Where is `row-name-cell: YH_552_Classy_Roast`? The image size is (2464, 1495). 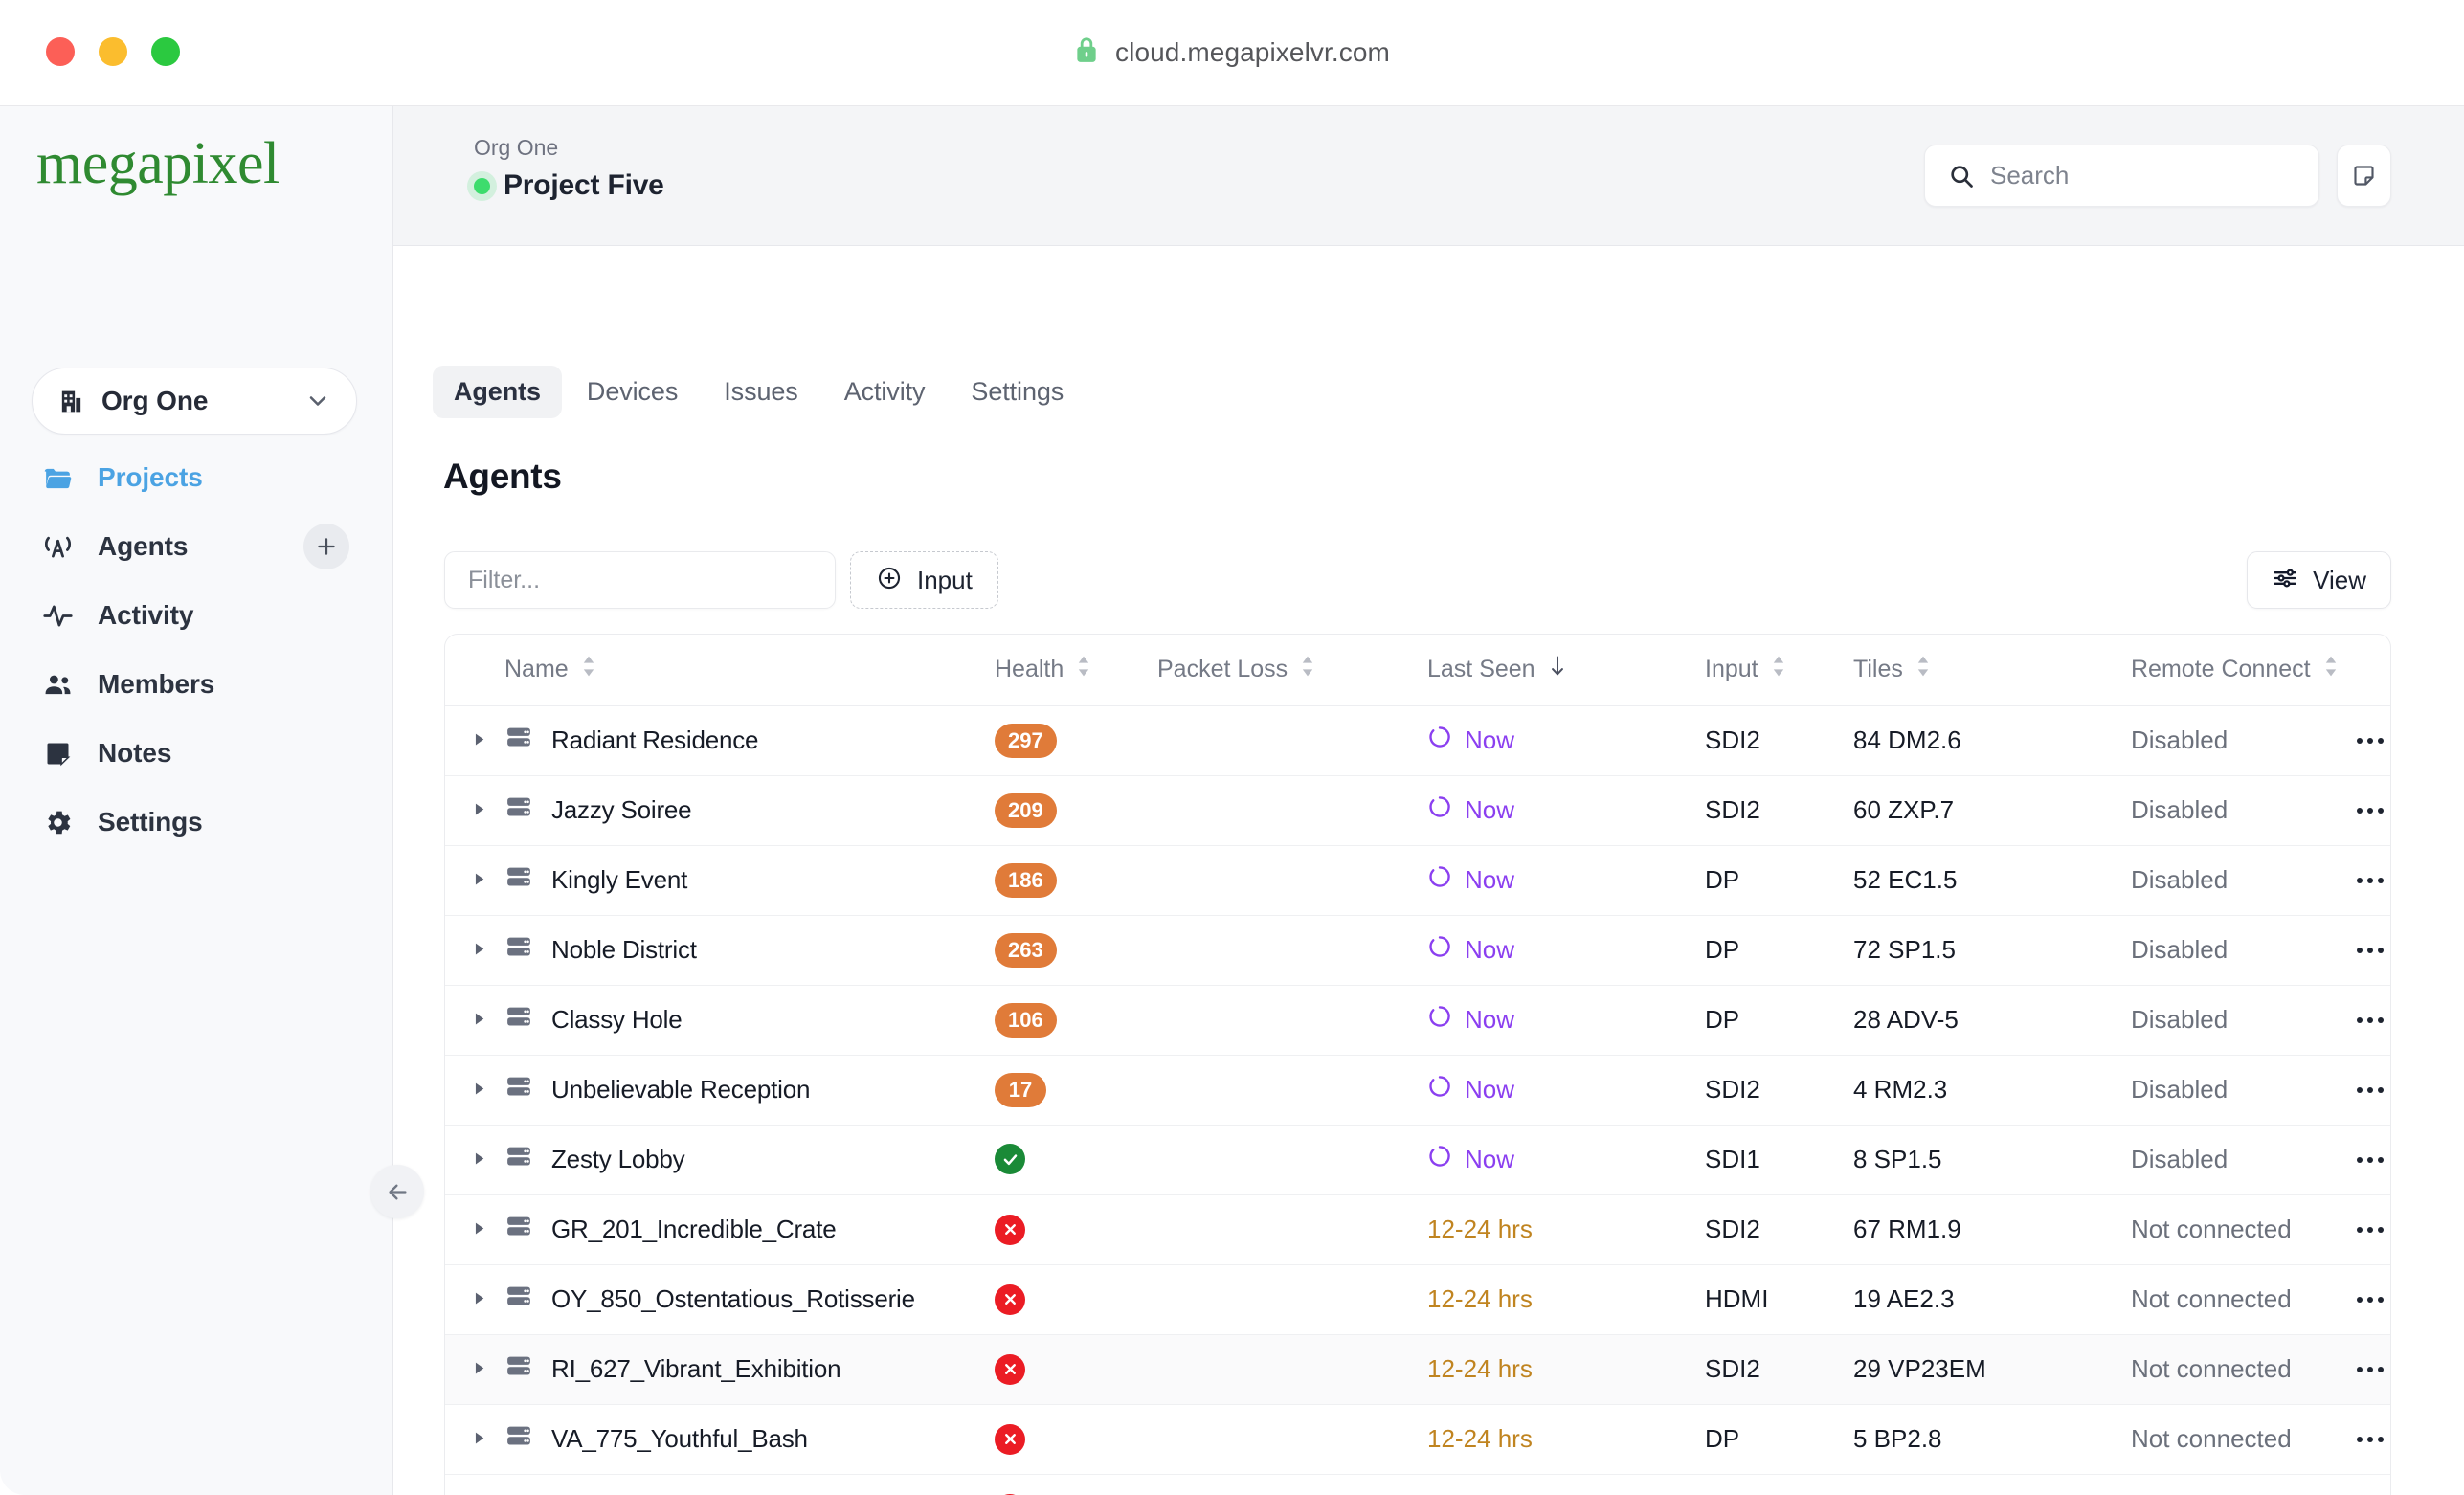 row-name-cell: YH_552_Classy_Roast is located at coordinates (749, 1484).